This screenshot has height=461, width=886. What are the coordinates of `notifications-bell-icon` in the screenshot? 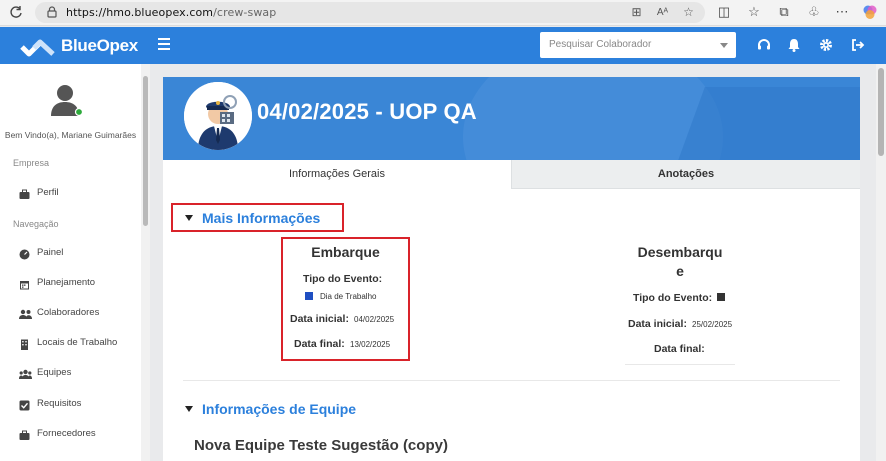 It's located at (794, 45).